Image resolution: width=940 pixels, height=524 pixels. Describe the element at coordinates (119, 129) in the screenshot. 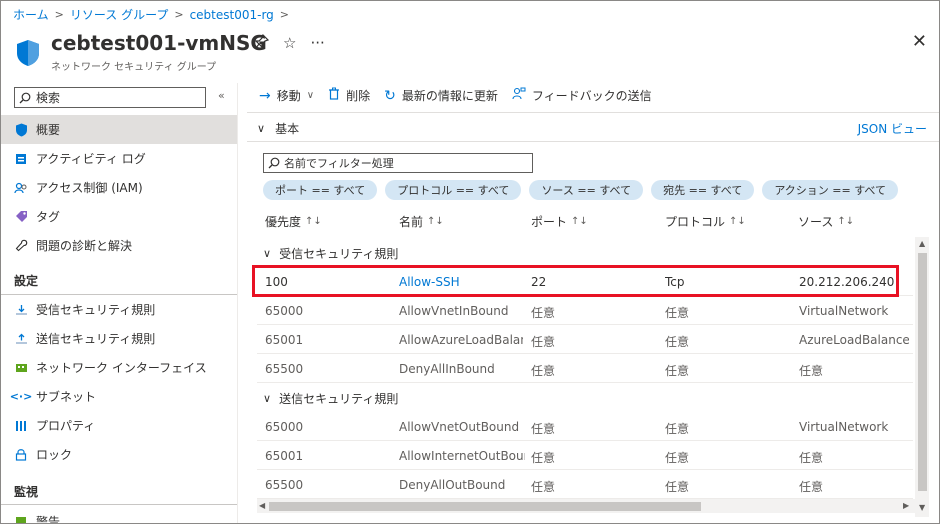

I see `sidebar-item-overview: 概要` at that location.